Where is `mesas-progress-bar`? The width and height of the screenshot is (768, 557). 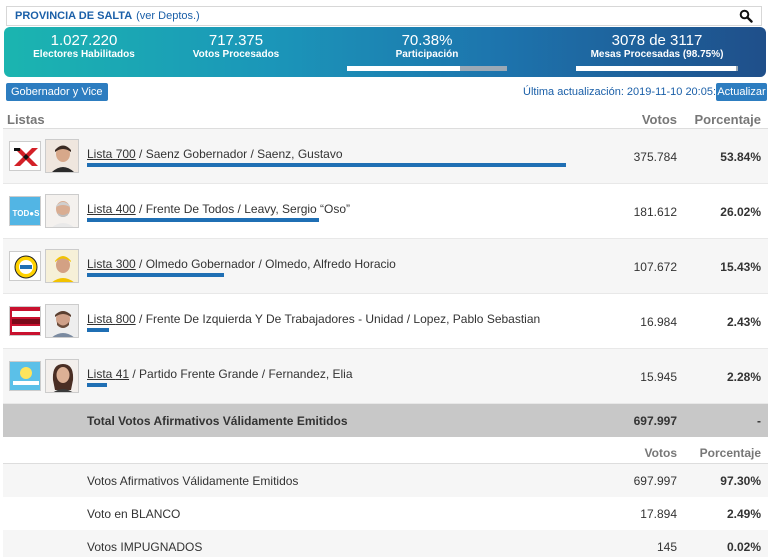
mesas-progress-bar is located at coordinates (657, 68).